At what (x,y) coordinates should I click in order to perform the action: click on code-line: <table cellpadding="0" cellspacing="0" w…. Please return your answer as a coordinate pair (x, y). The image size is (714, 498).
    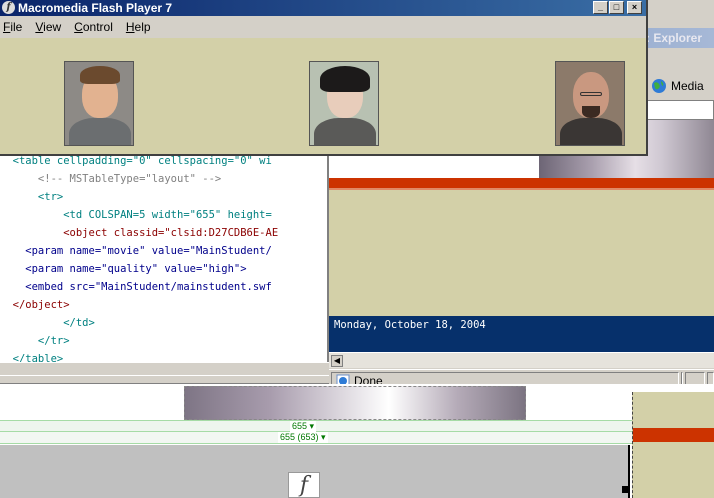
    Looking at the image, I should click on (136, 161).